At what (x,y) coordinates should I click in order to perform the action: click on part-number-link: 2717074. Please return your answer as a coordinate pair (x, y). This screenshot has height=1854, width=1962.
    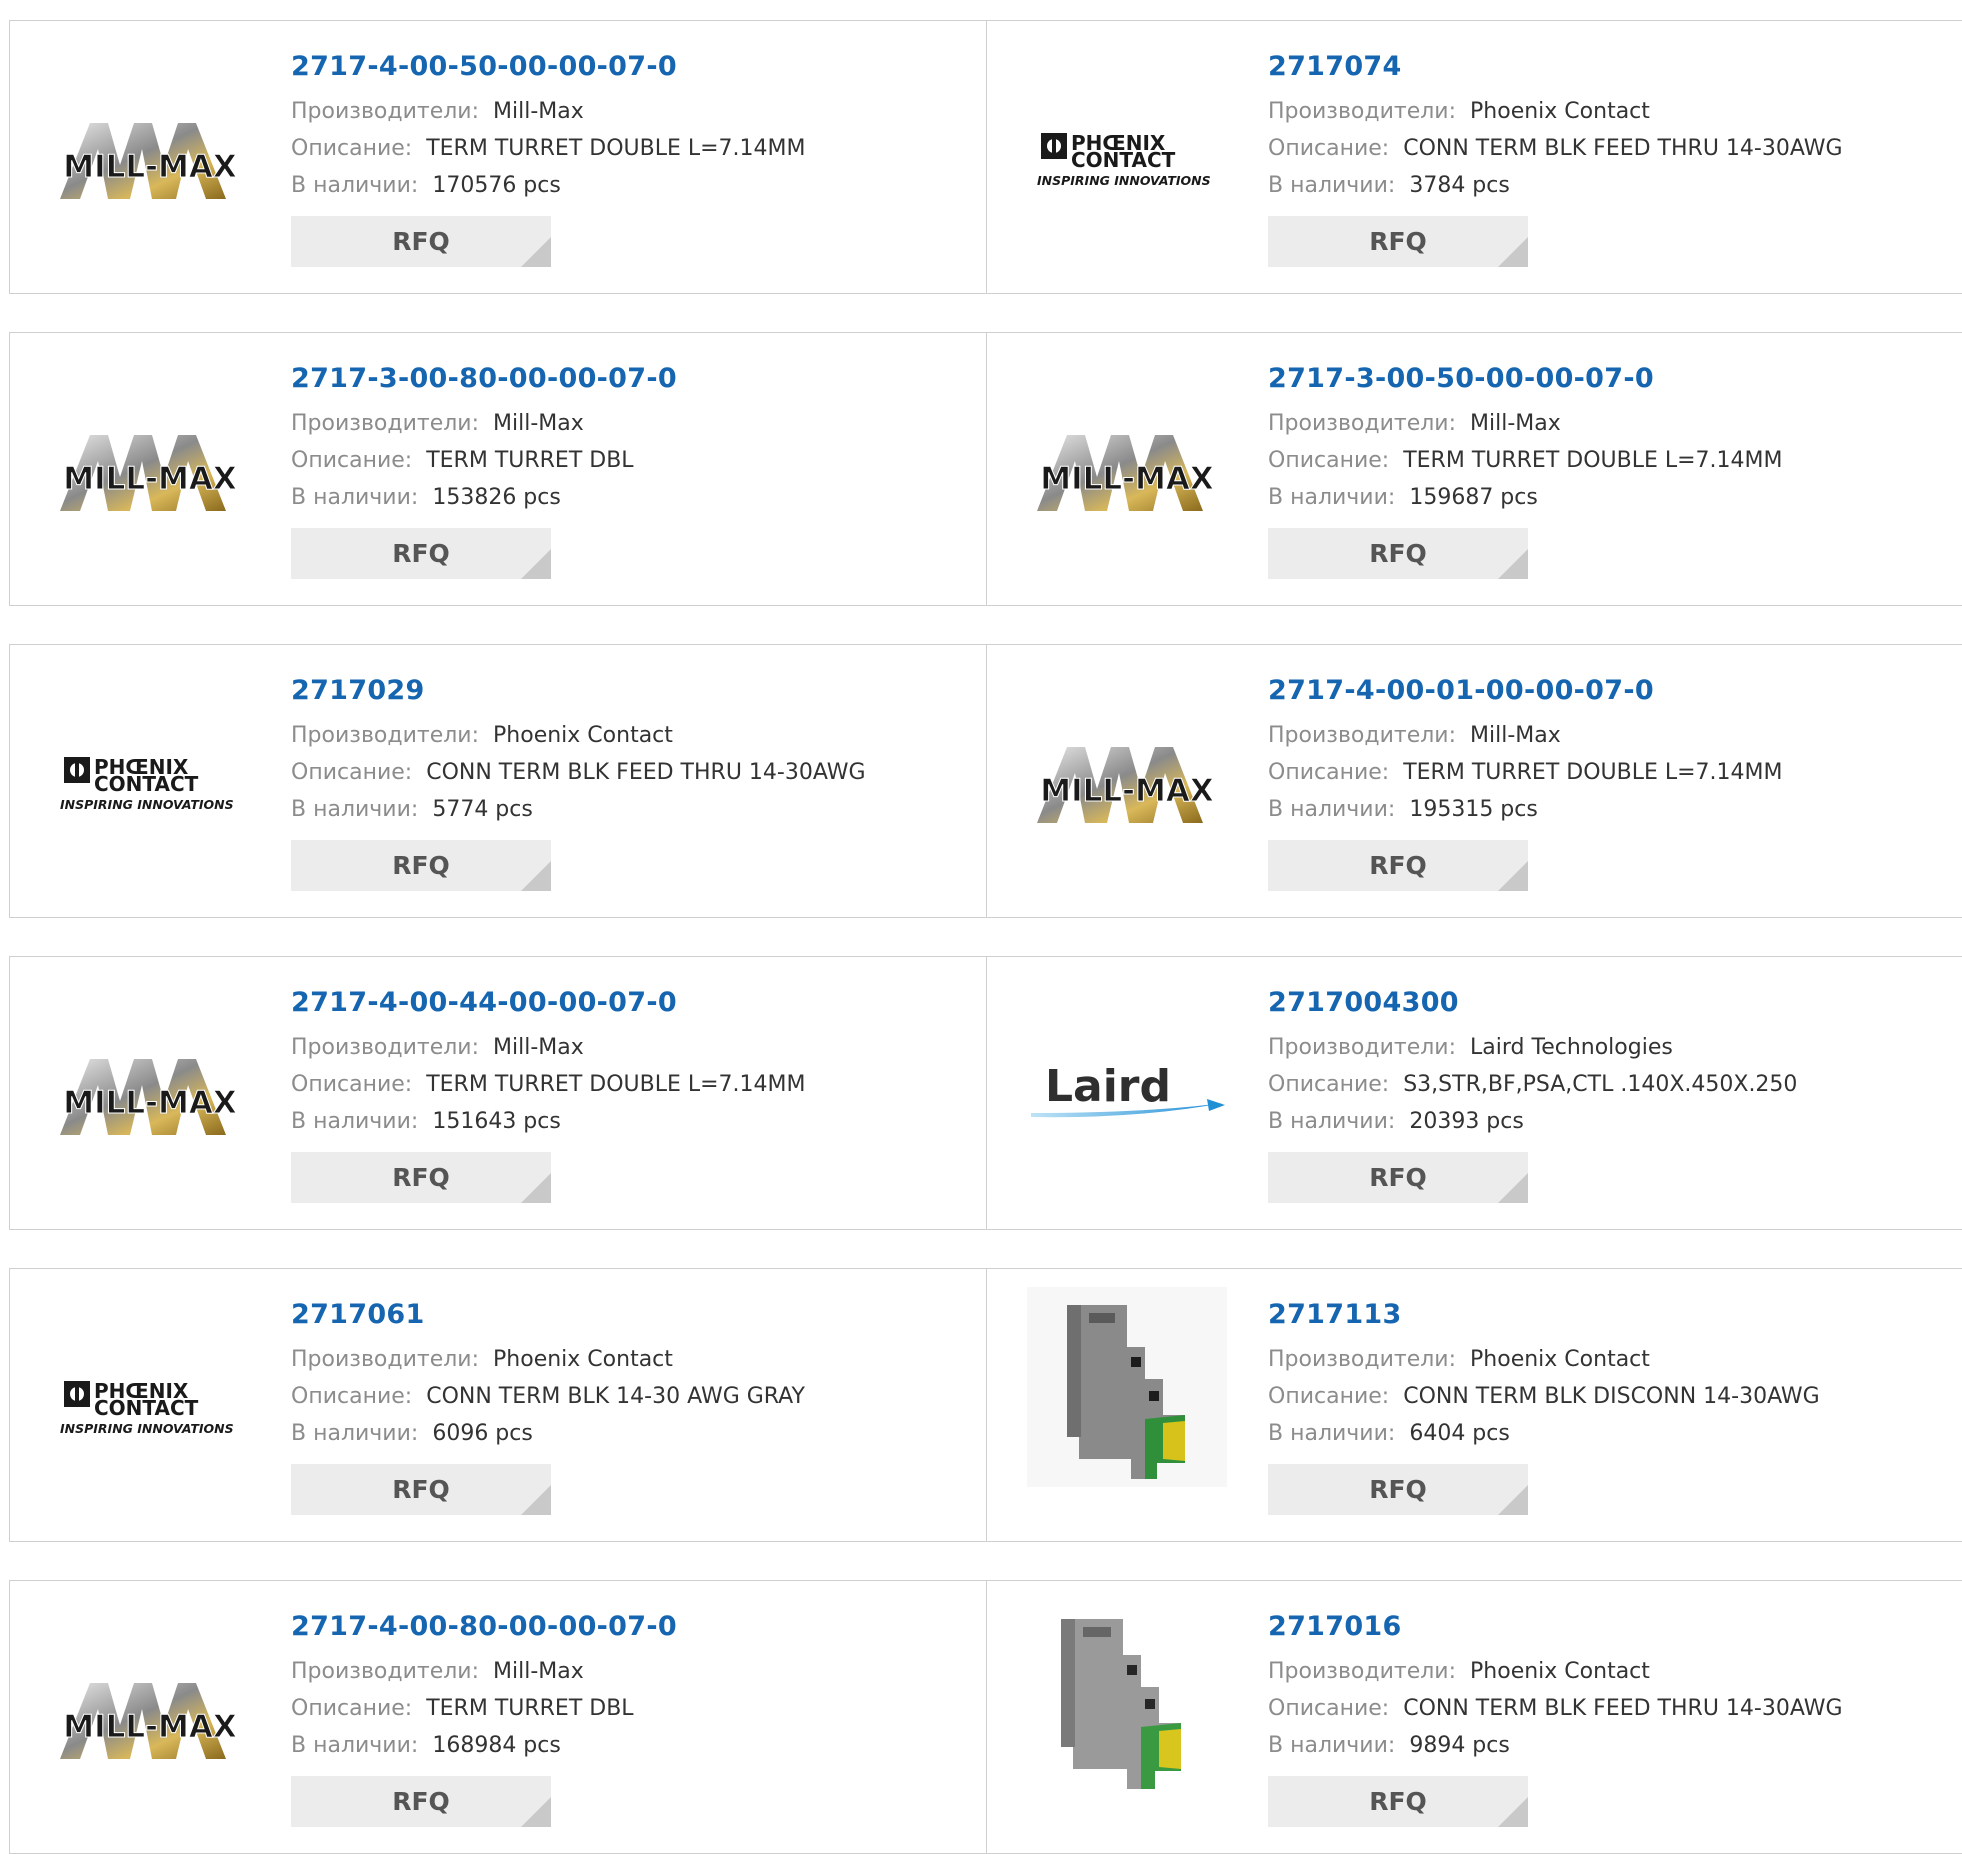
    Looking at the image, I should click on (1555, 67).